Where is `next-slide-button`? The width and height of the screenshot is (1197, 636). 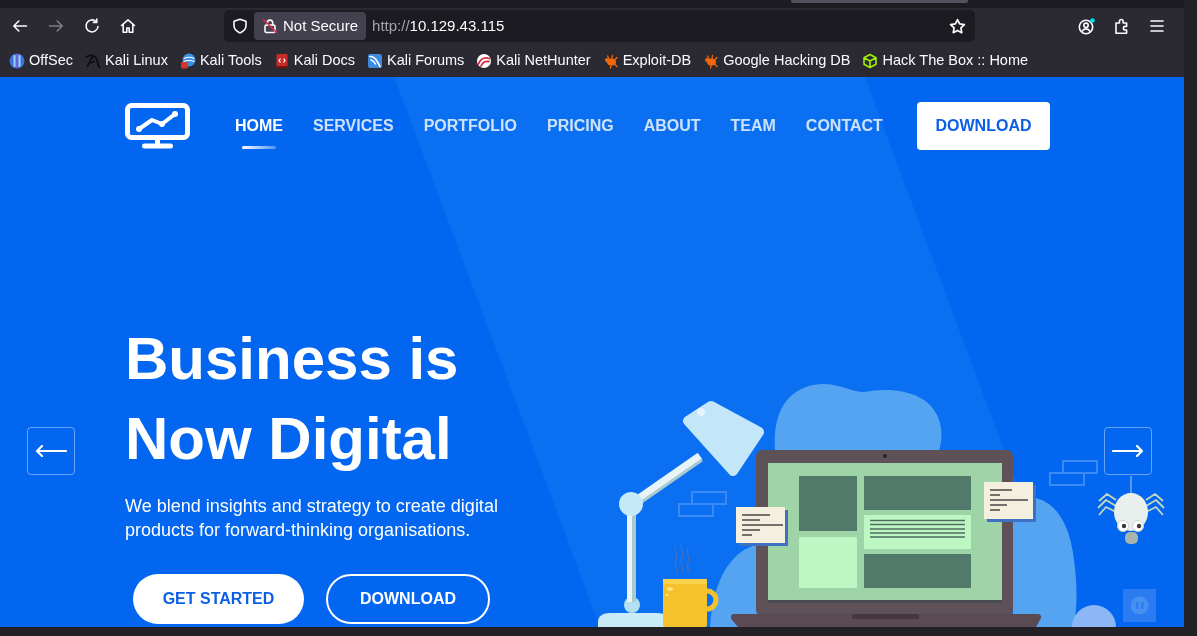 next-slide-button is located at coordinates (1128, 451).